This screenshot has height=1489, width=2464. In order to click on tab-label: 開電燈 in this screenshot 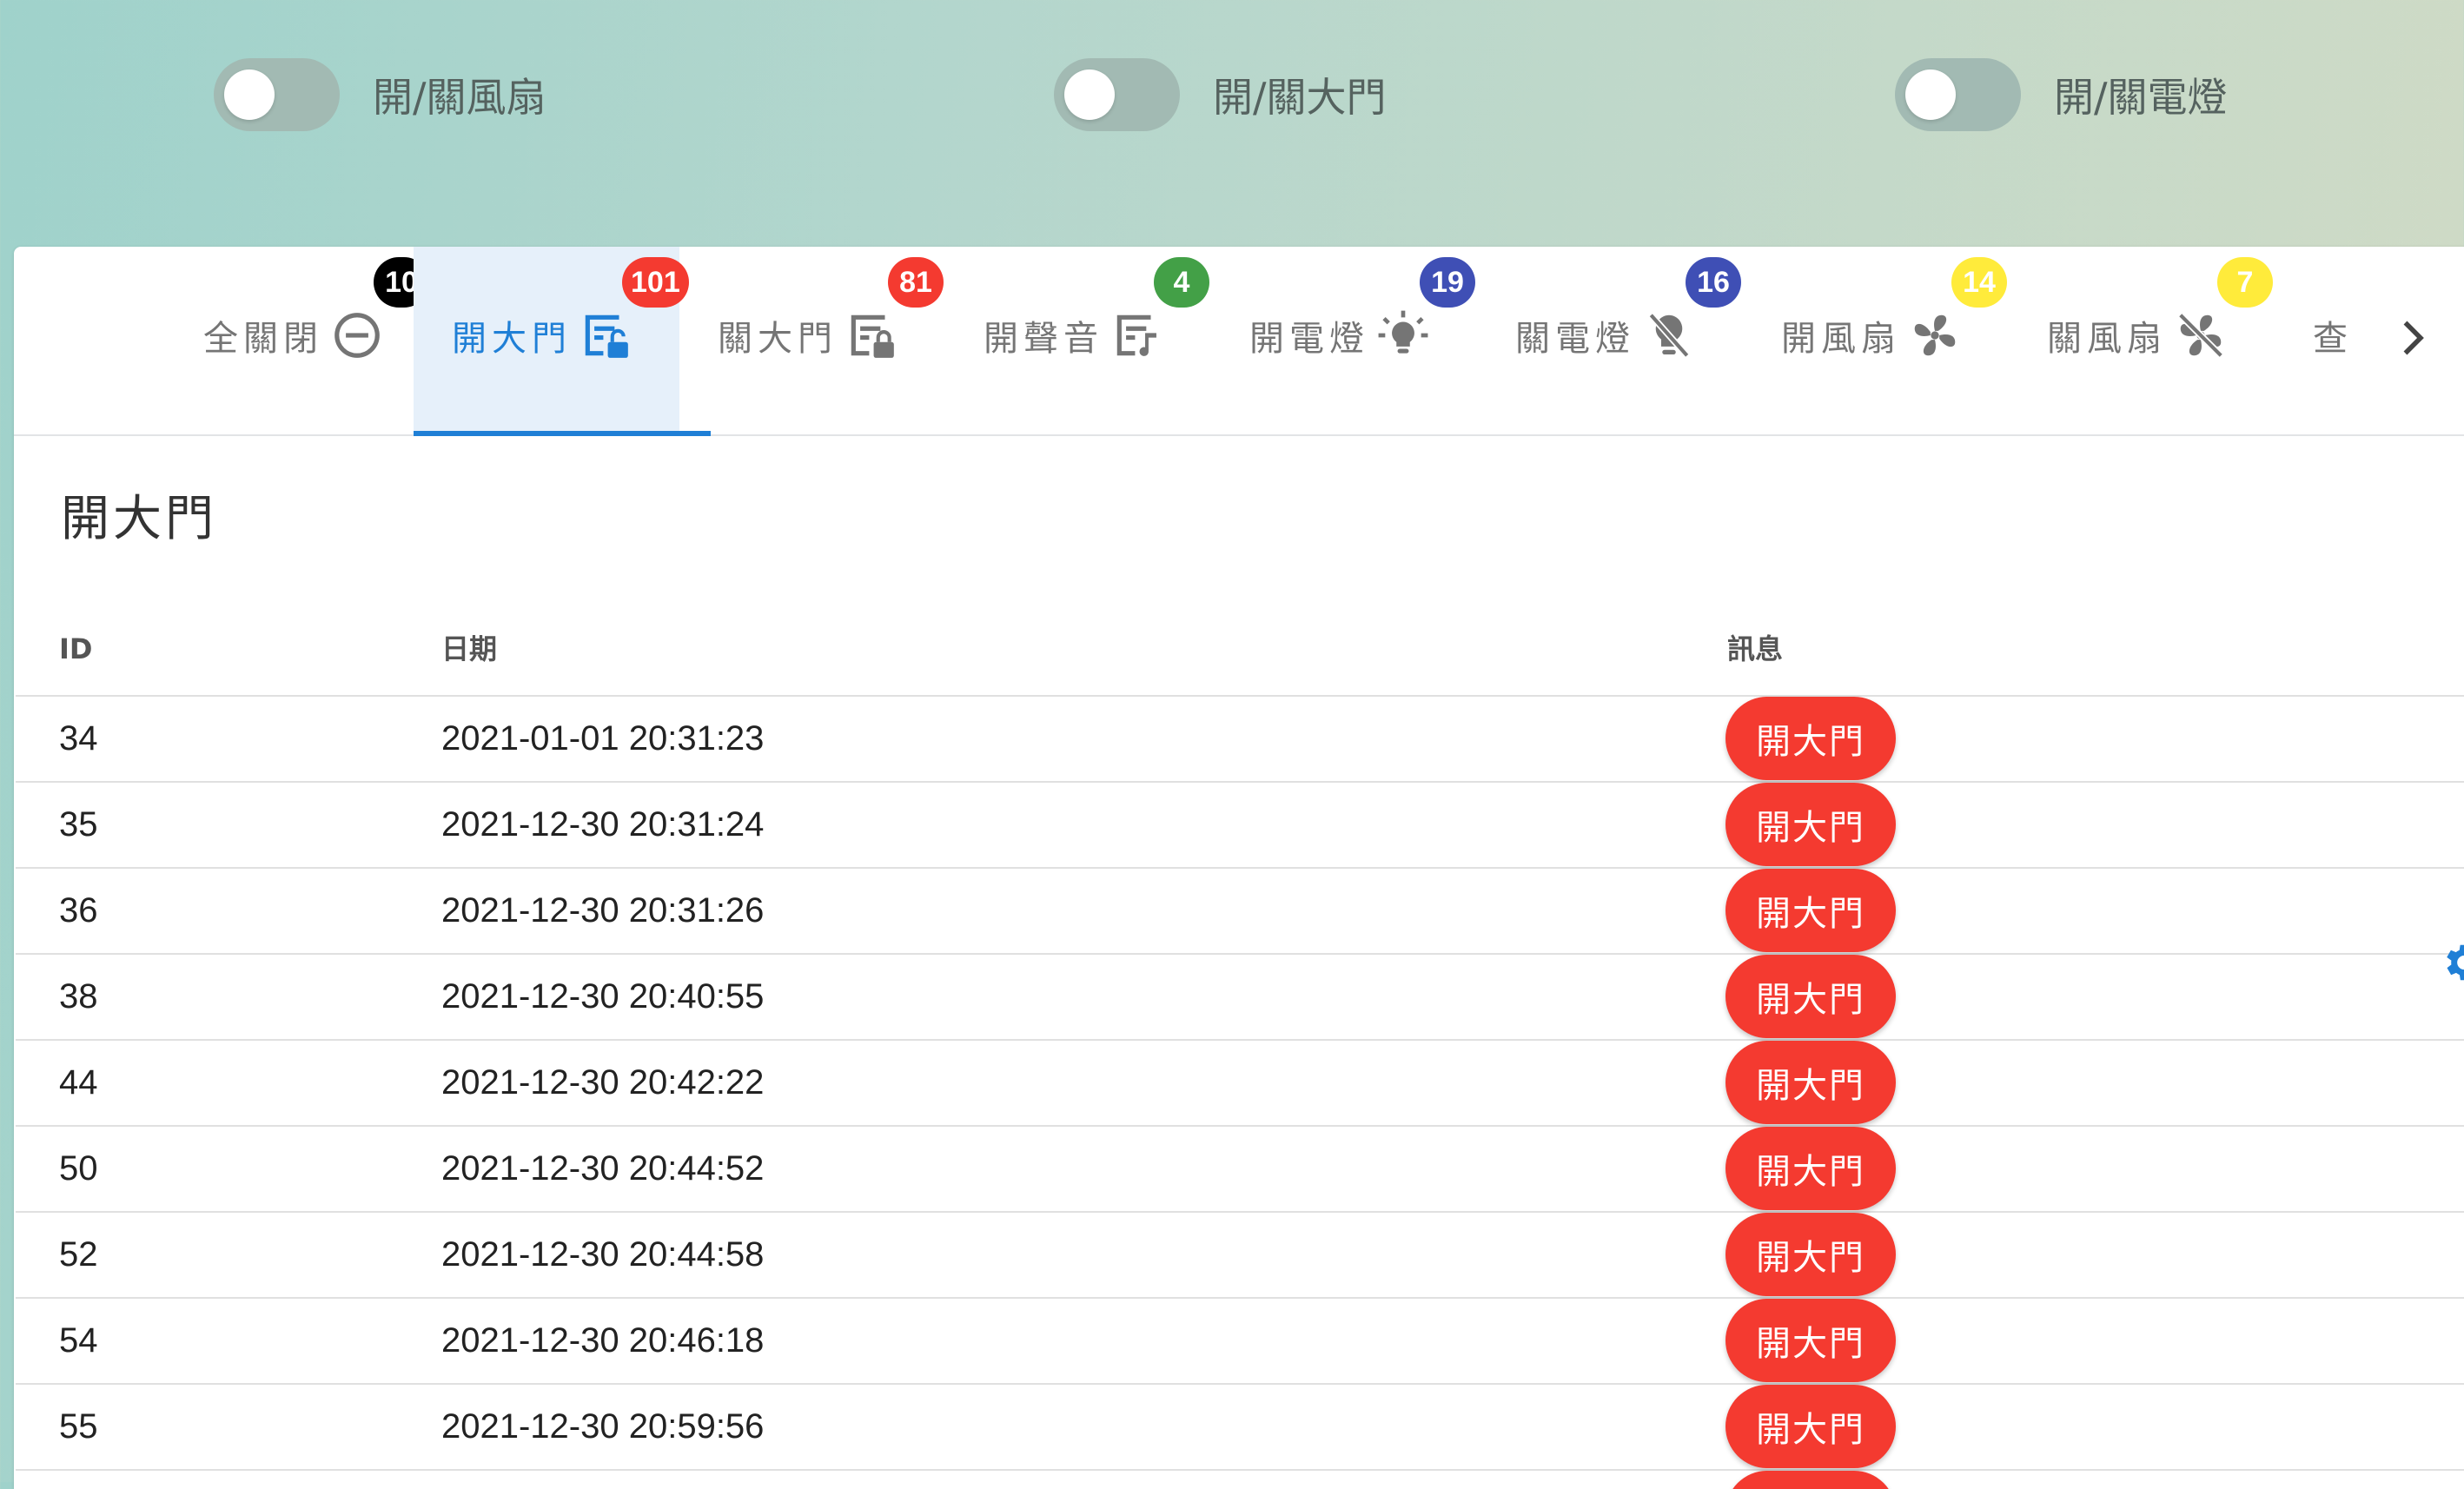, I will do `click(1309, 339)`.